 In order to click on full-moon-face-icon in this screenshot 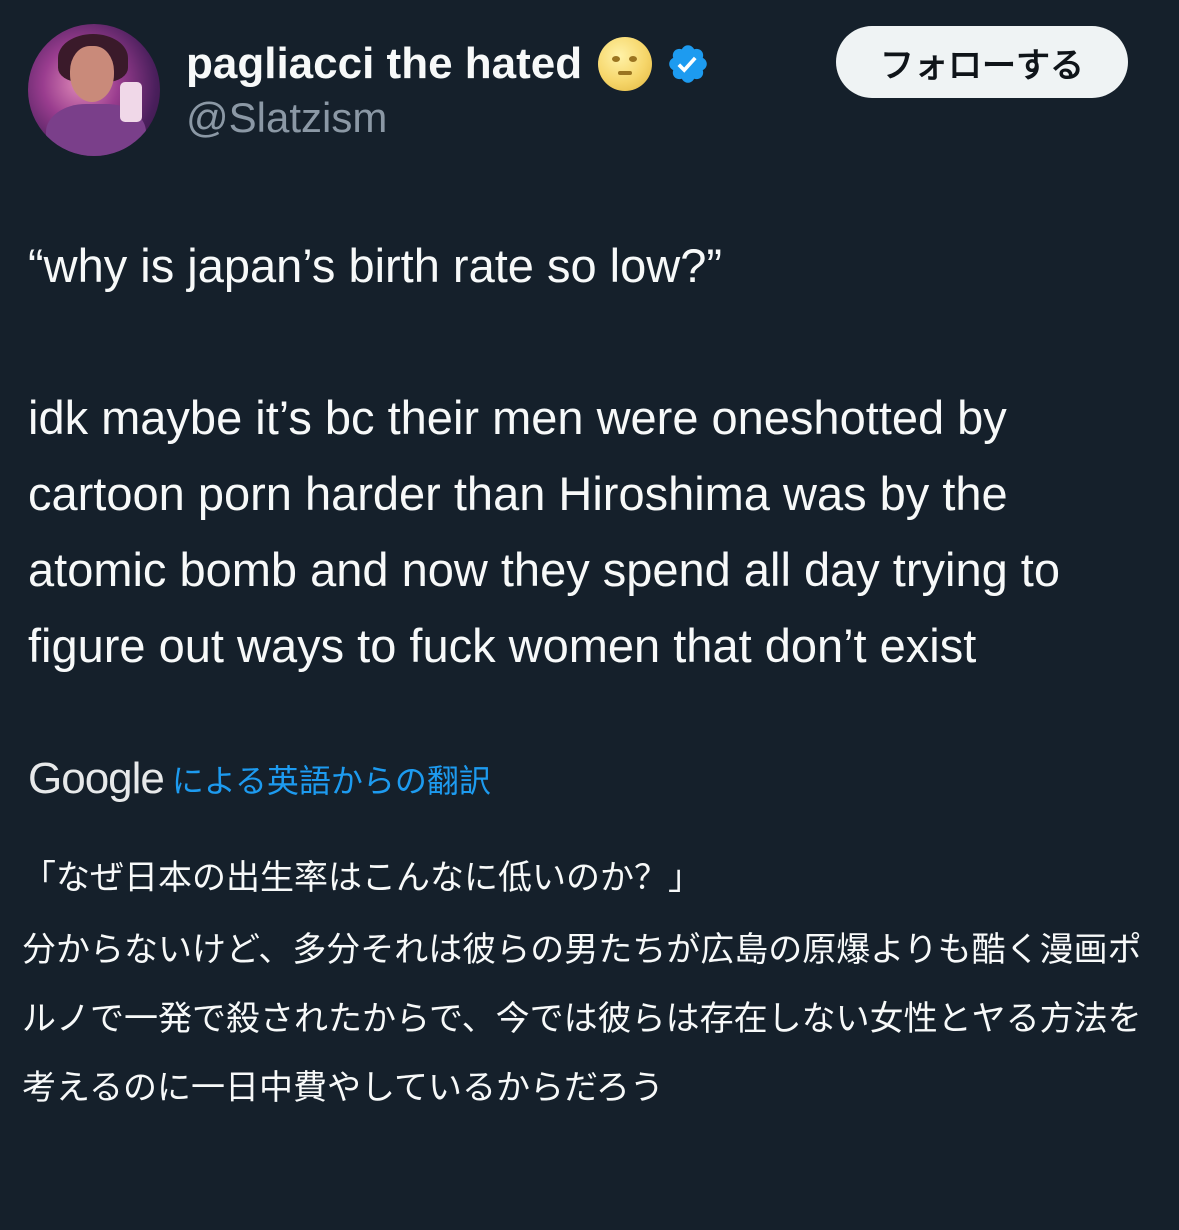, I will do `click(625, 64)`.